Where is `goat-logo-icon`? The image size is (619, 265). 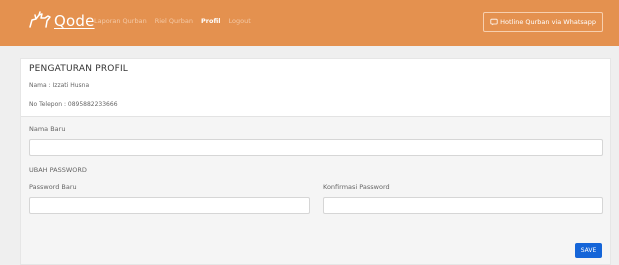
goat-logo-icon is located at coordinates (40, 19).